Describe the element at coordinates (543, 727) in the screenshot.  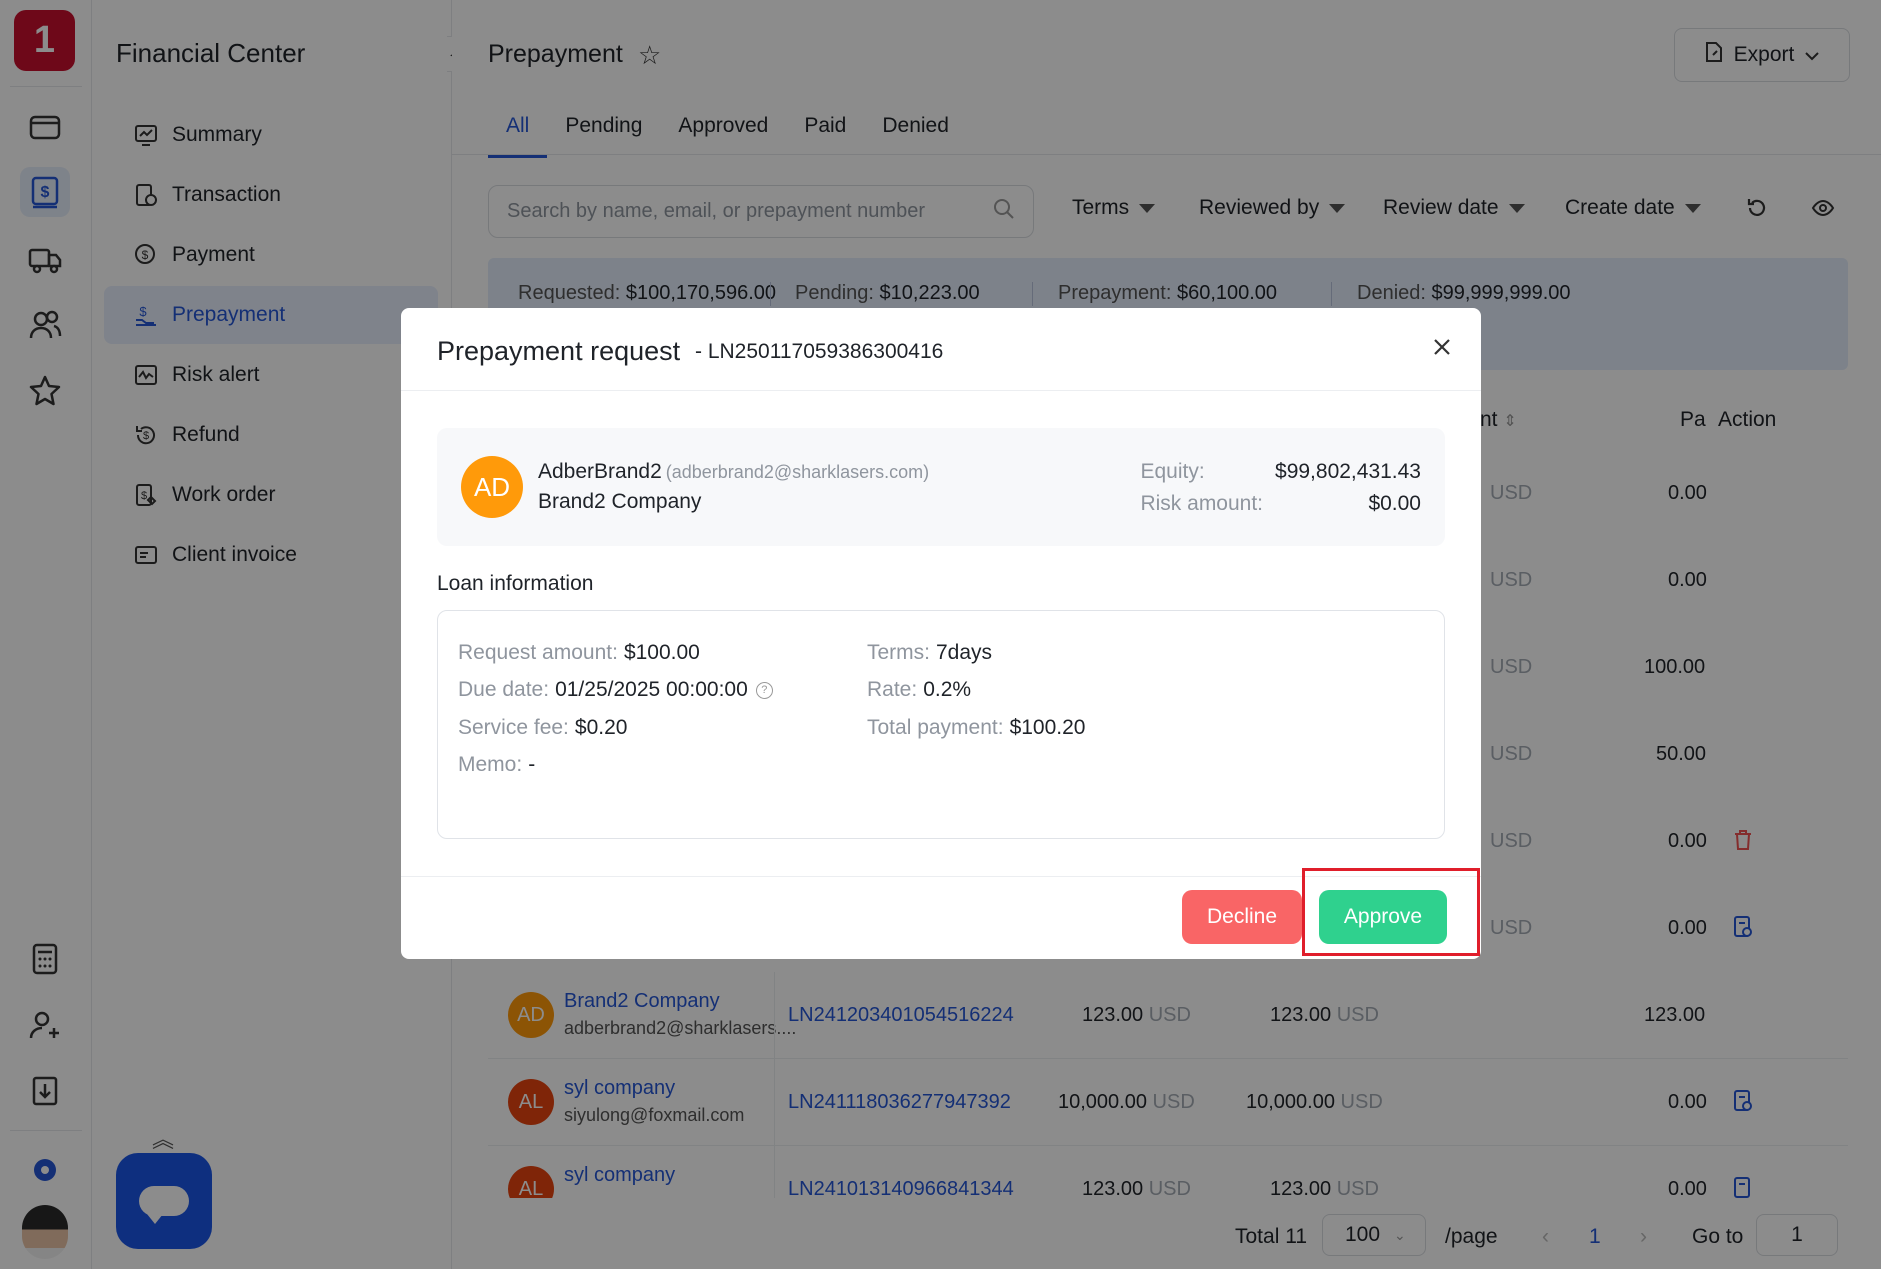
I see `service-fee: Service fee: $0.20` at that location.